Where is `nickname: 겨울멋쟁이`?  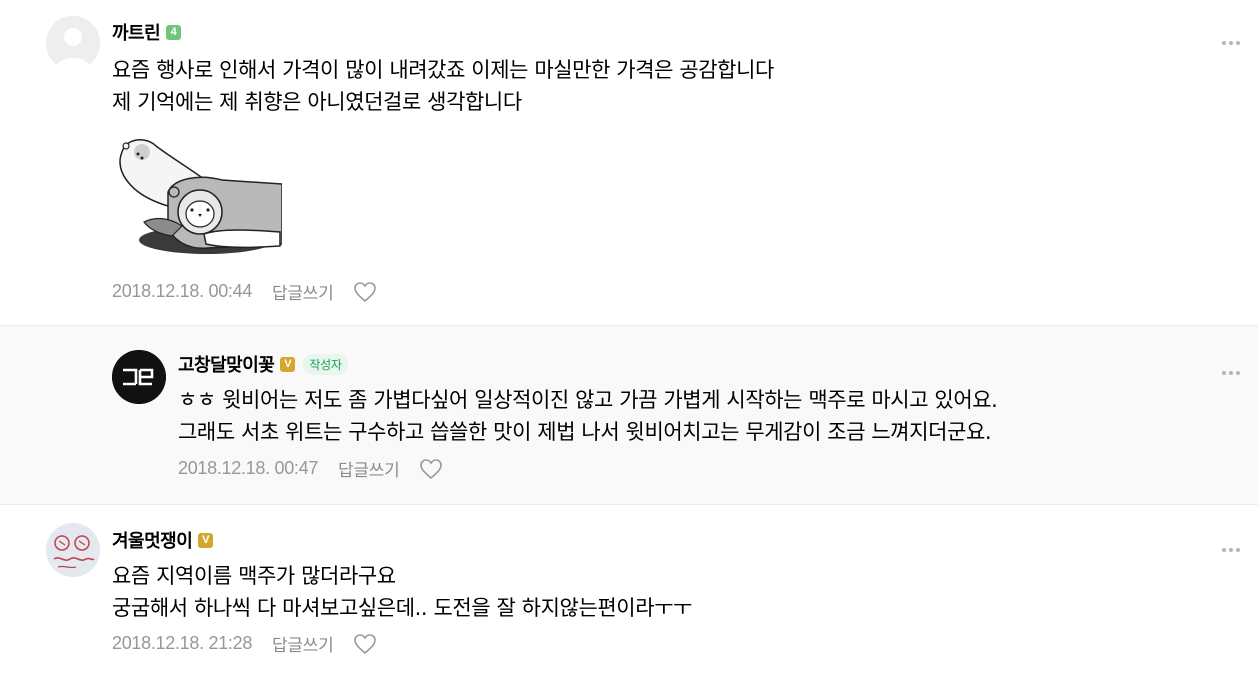 nickname: 겨울멋쟁이 is located at coordinates (152, 540).